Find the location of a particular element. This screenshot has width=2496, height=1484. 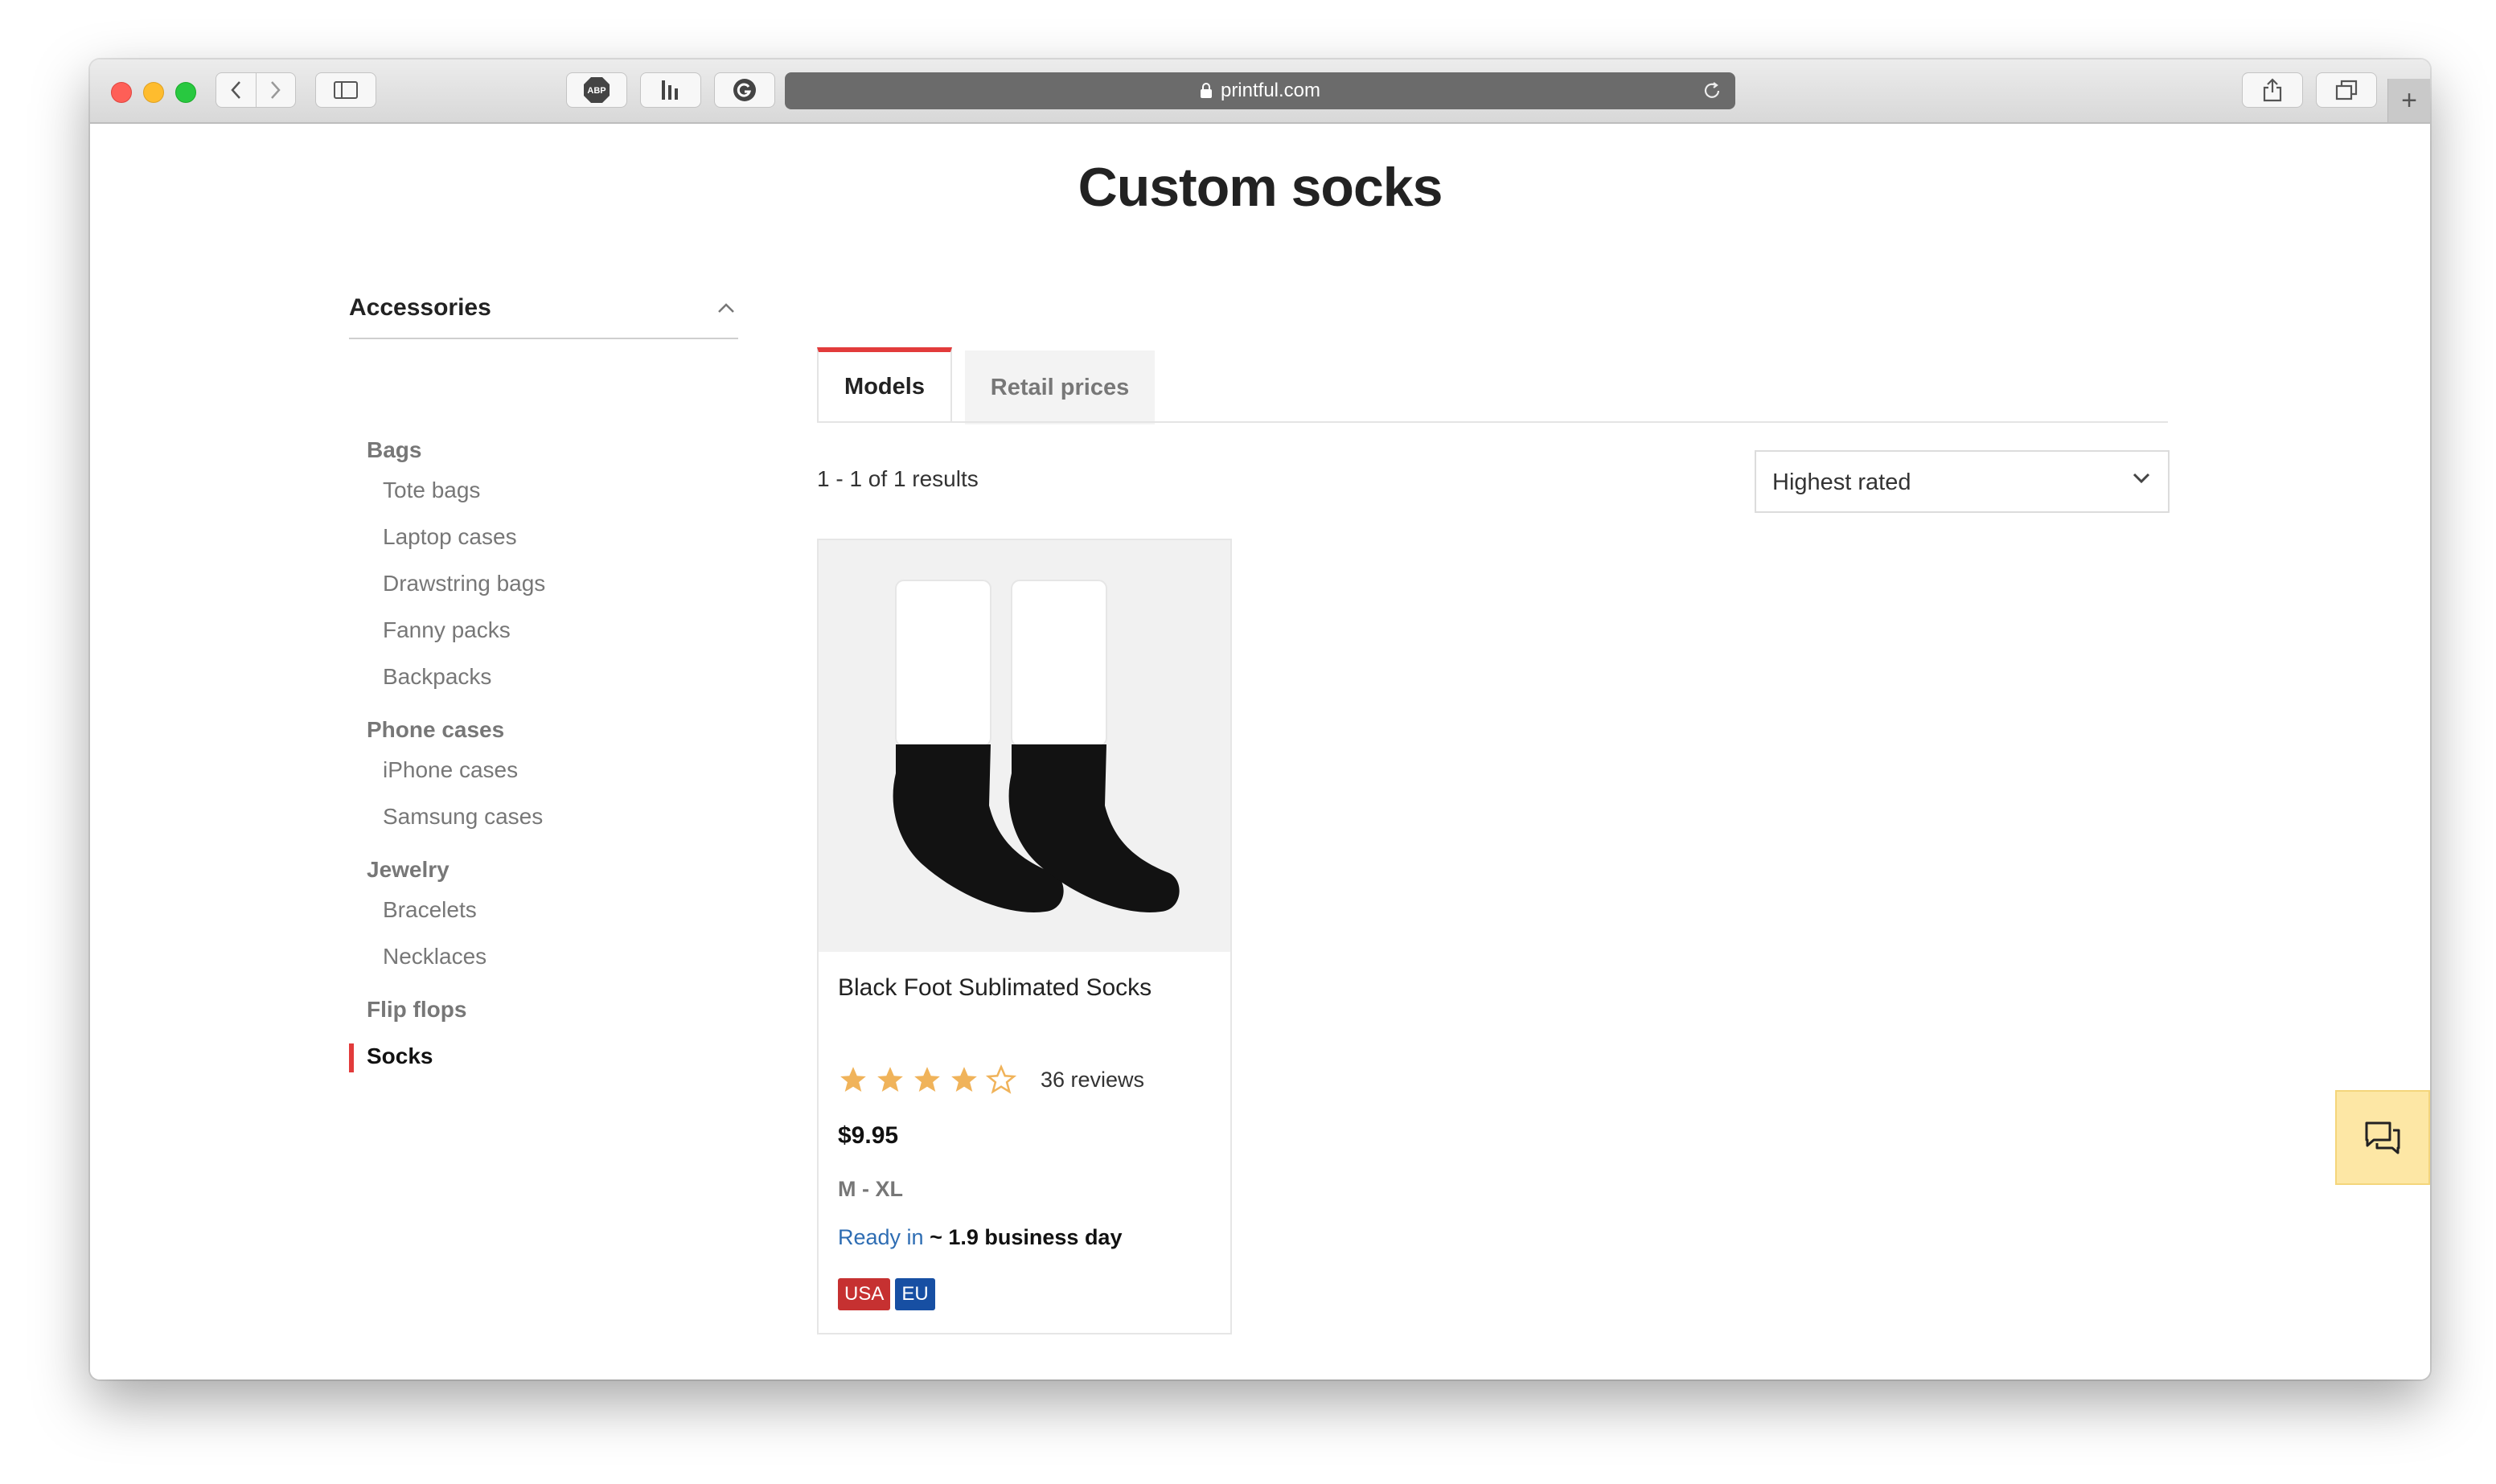

sidebar-category-jewelry: Jewelry is located at coordinates (409, 870).